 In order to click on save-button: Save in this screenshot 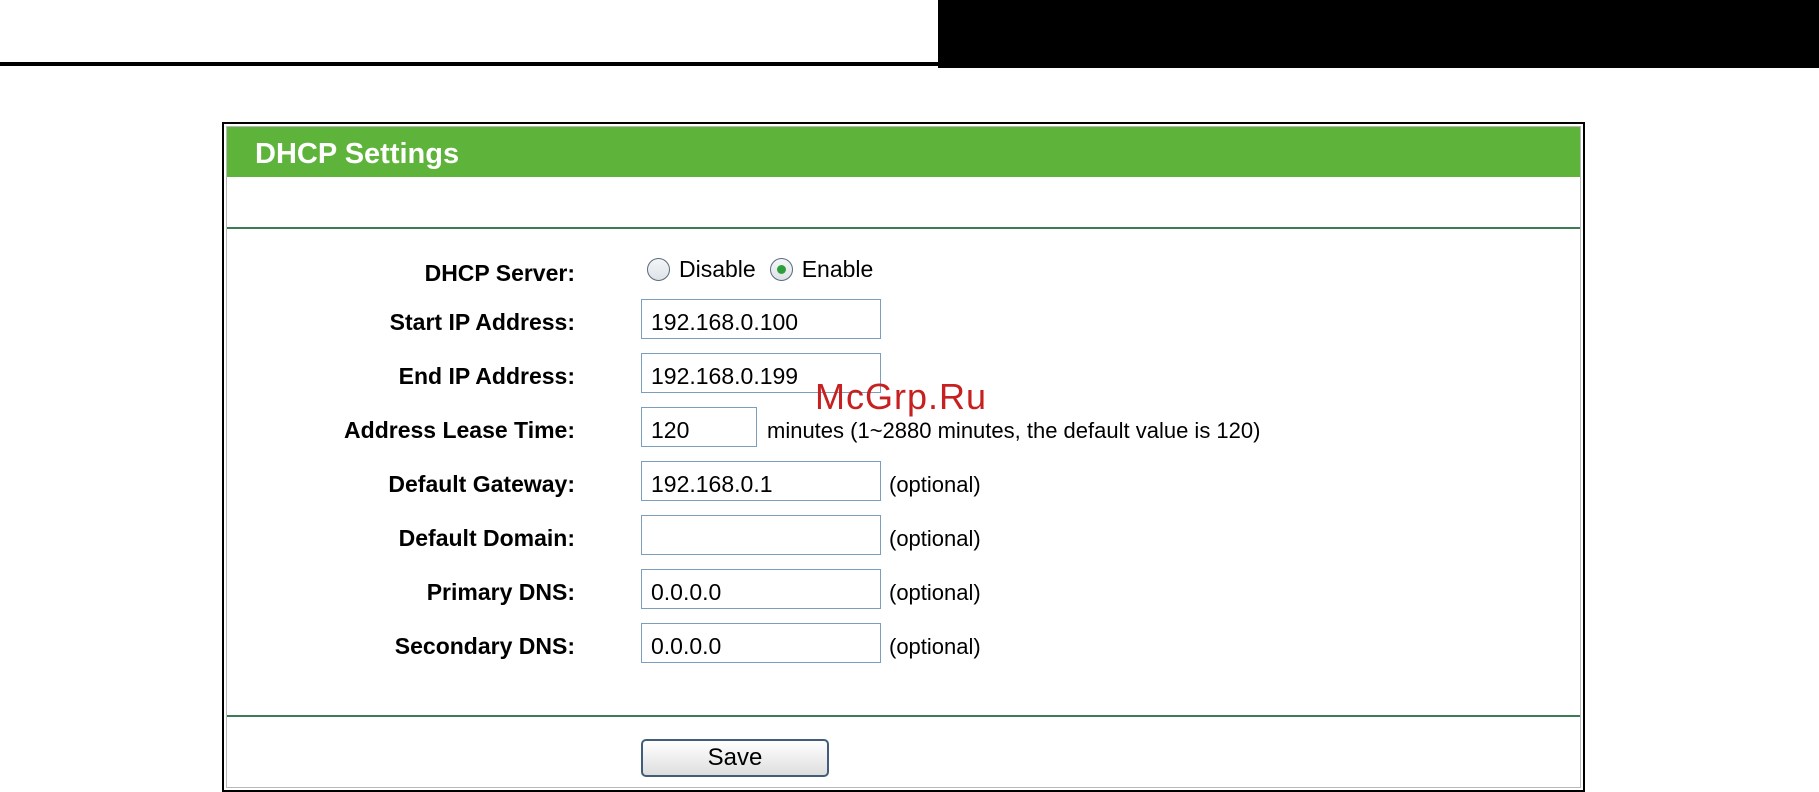, I will do `click(735, 758)`.